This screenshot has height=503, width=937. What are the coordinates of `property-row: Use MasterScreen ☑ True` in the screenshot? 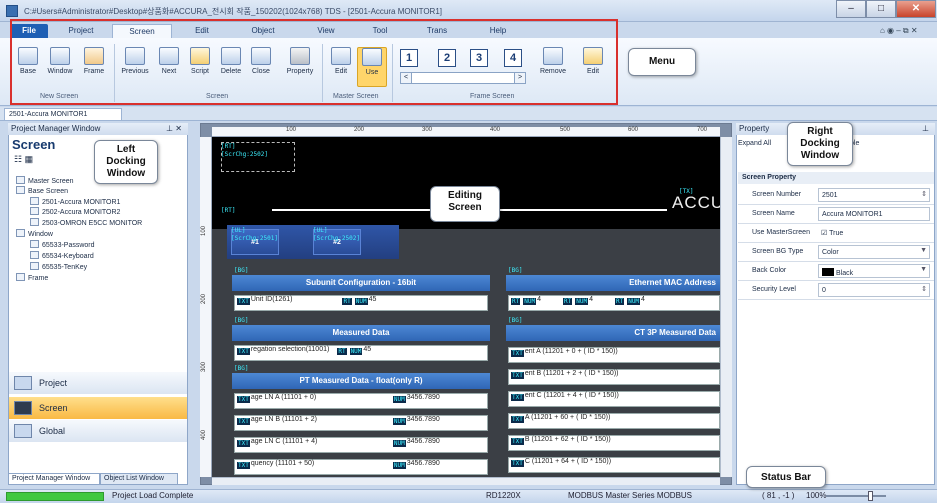 It's located at (836, 233).